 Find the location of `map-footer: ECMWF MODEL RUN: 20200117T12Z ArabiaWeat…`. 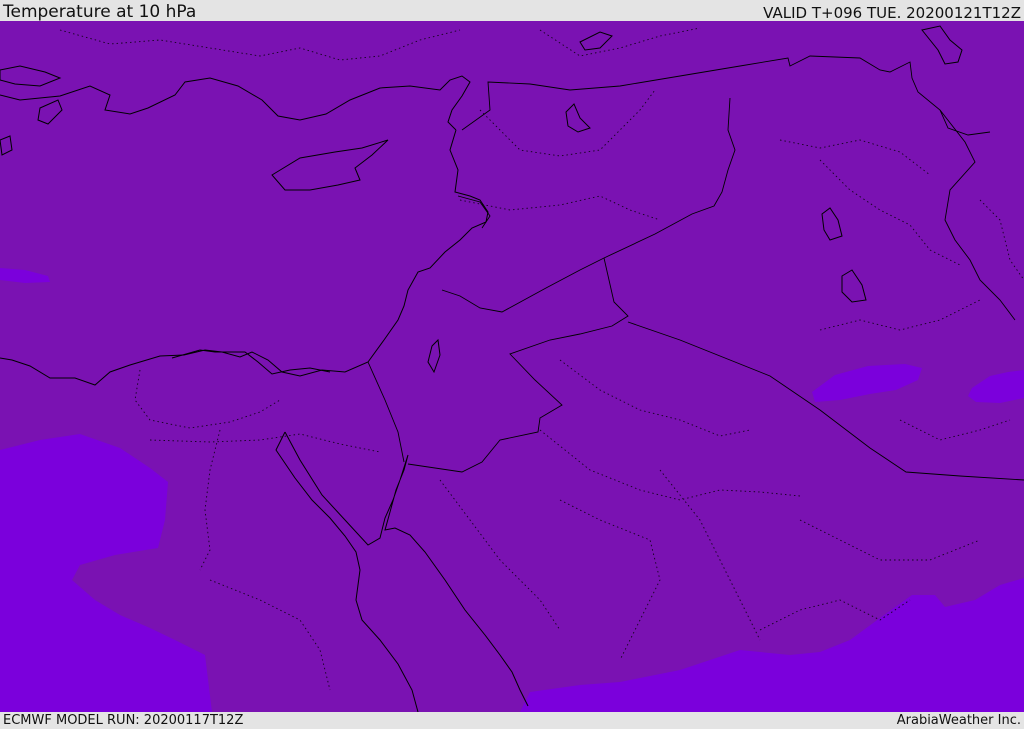

map-footer: ECMWF MODEL RUN: 20200117T12Z ArabiaWeat… is located at coordinates (512, 720).